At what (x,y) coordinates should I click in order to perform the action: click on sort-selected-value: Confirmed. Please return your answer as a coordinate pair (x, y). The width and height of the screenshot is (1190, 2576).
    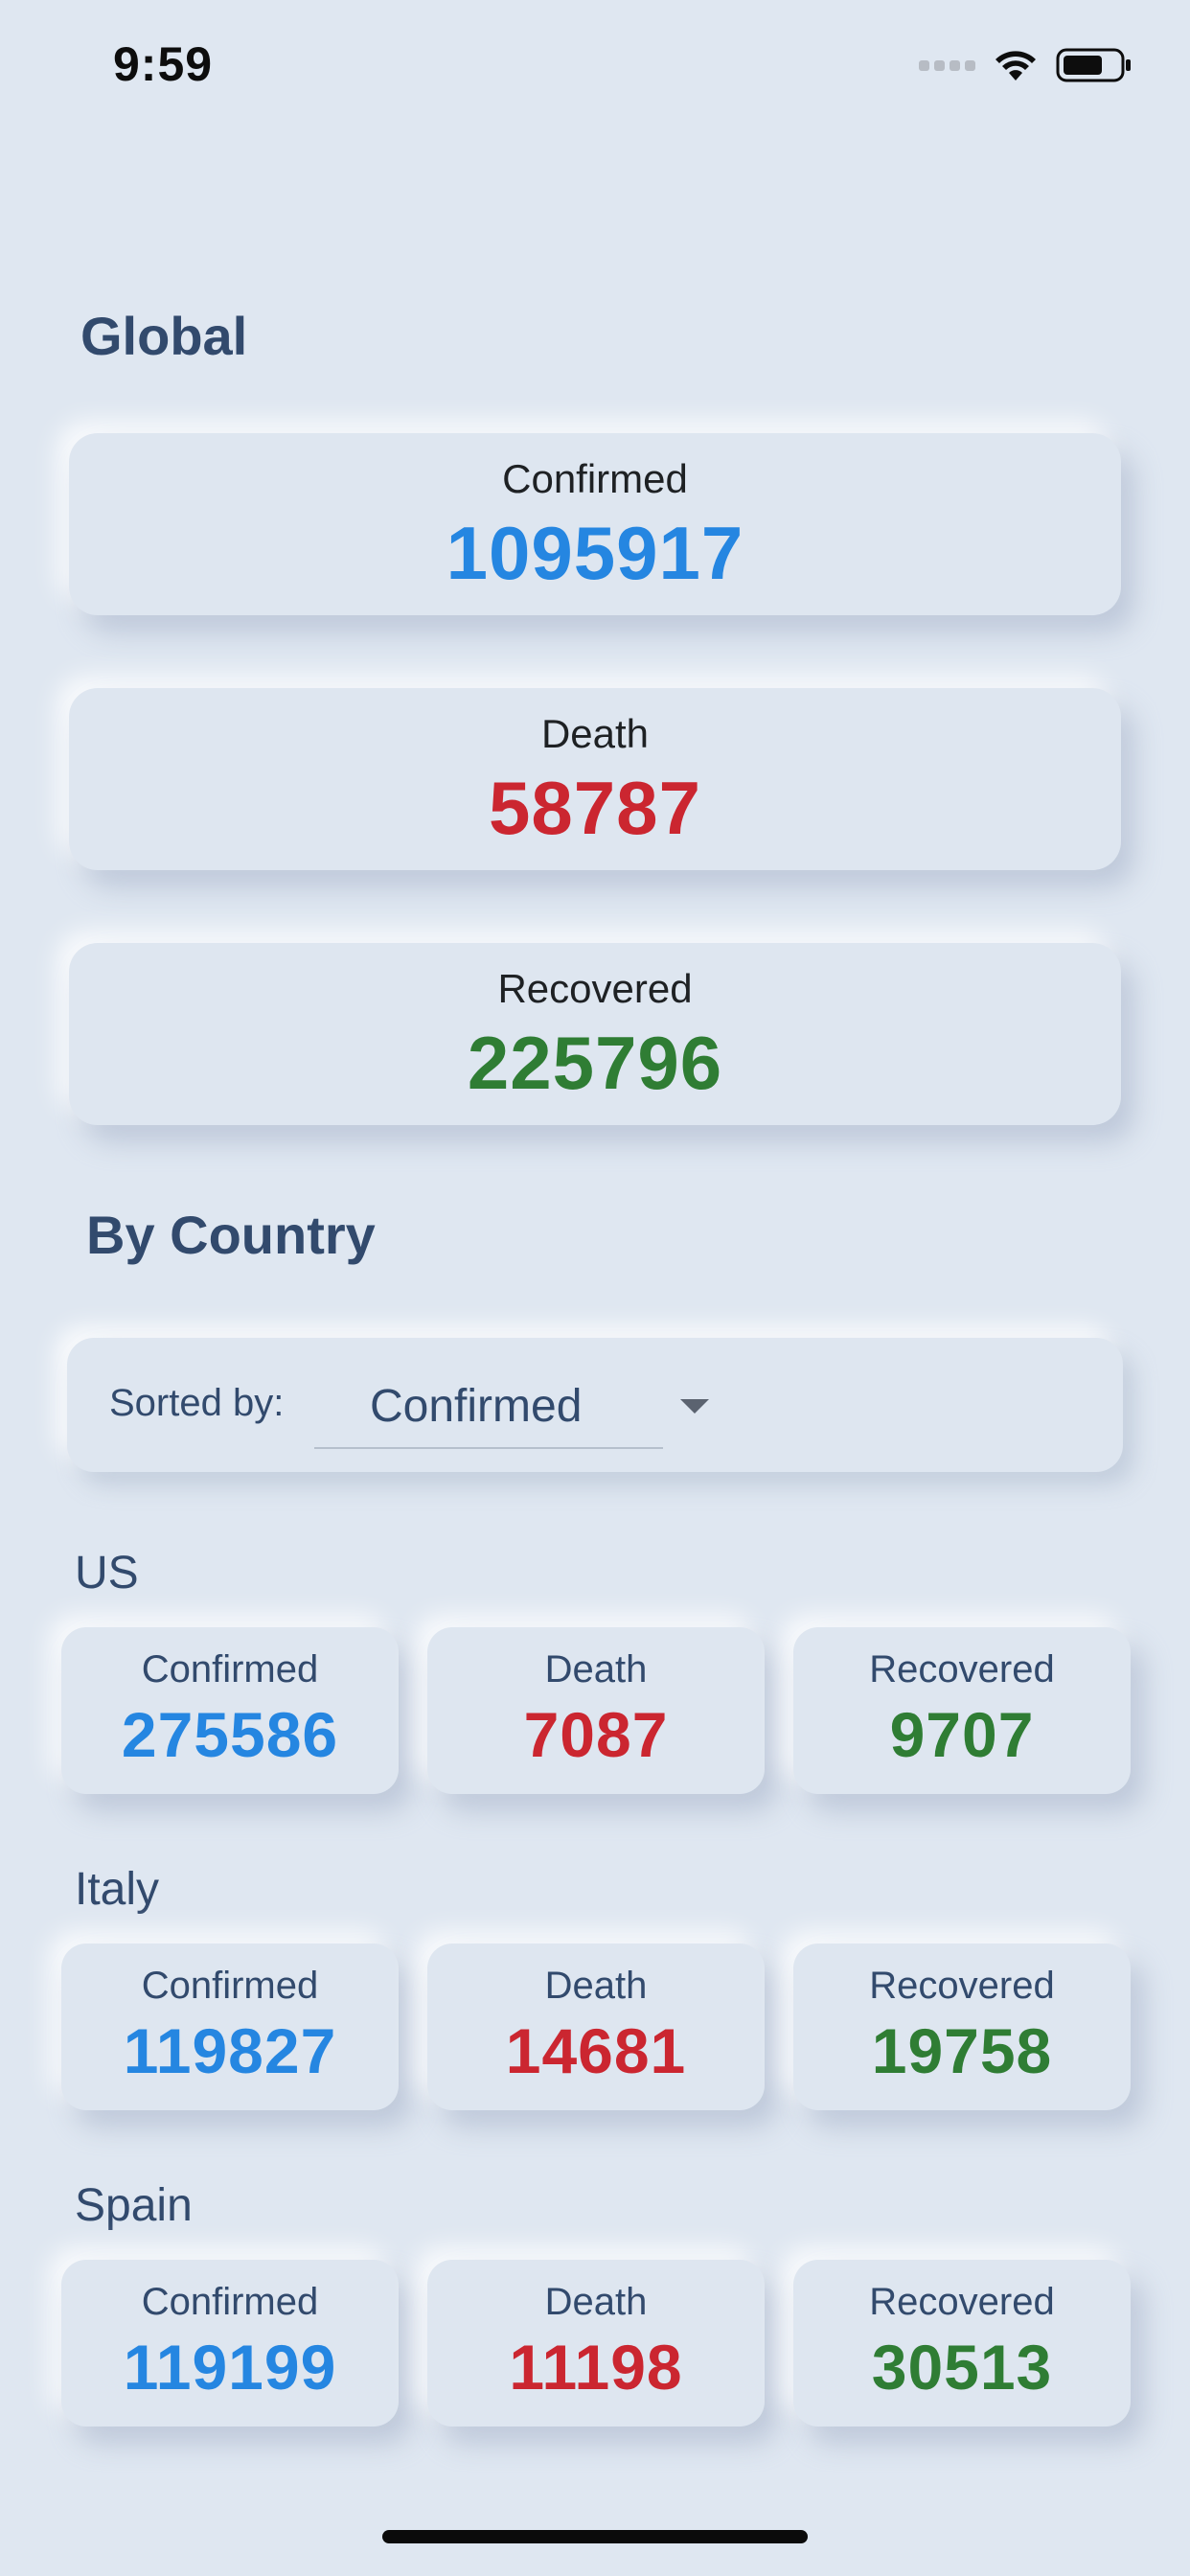
    Looking at the image, I should click on (476, 1406).